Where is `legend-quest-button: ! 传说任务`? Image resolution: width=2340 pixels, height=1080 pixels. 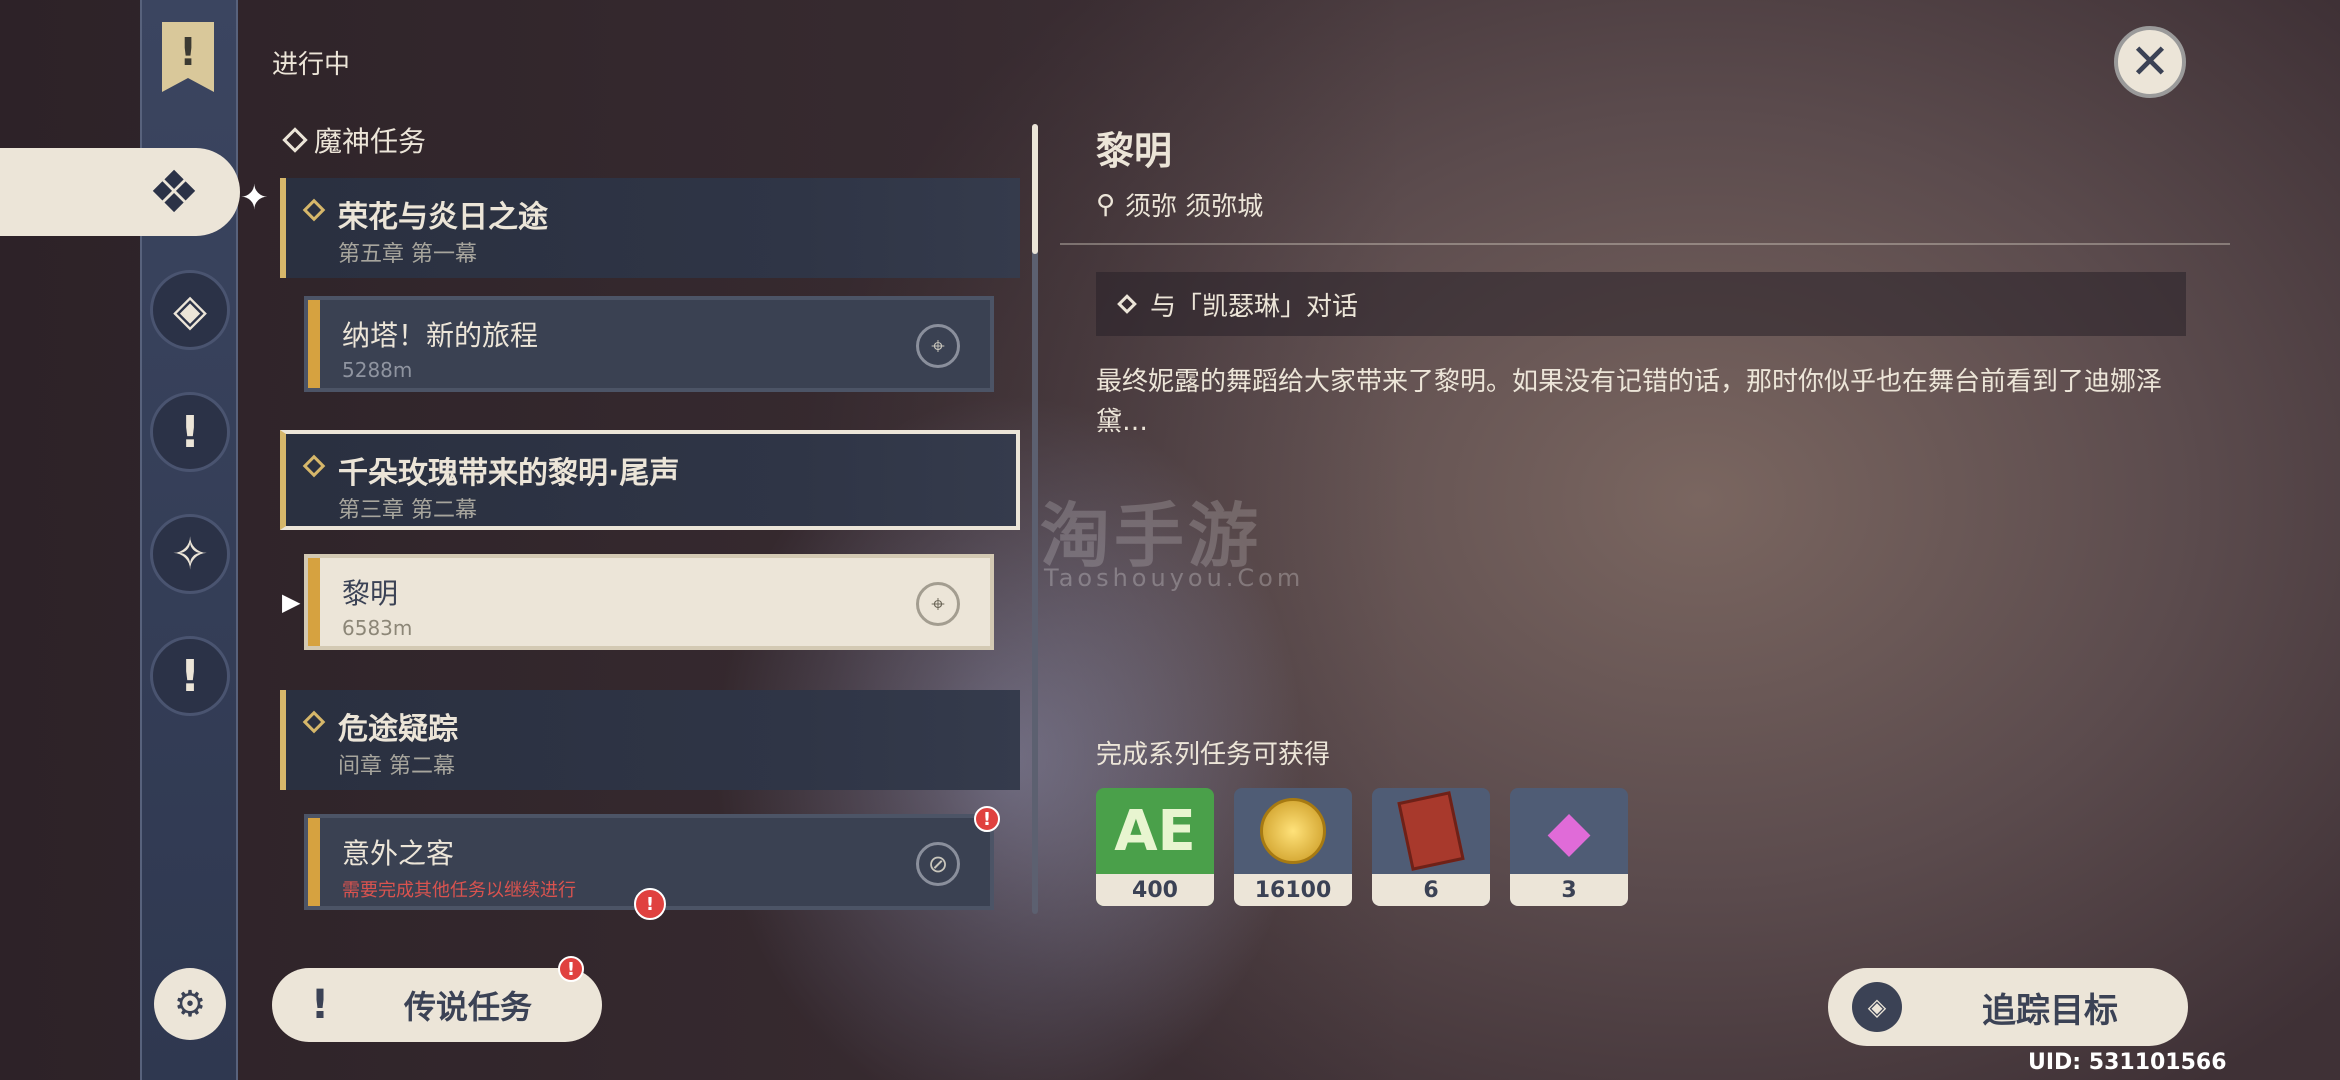 legend-quest-button: ! 传说任务 is located at coordinates (437, 1005).